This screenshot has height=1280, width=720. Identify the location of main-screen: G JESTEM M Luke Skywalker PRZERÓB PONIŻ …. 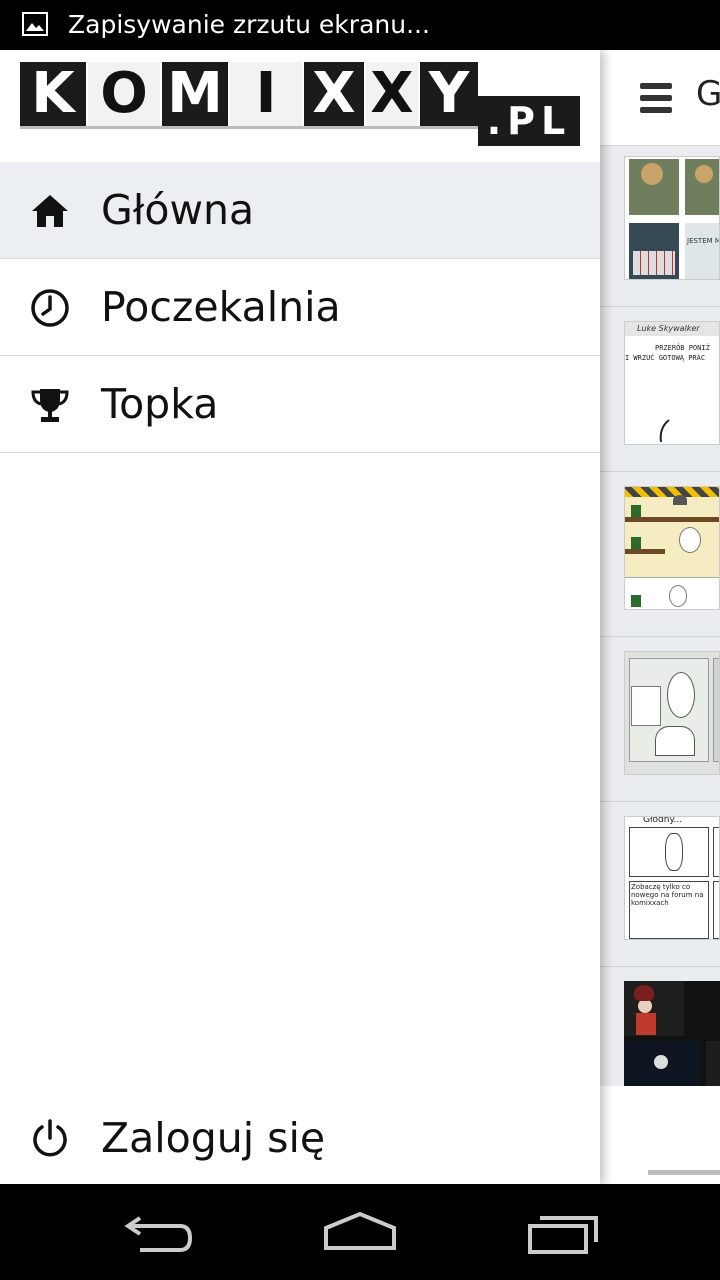
(660, 617).